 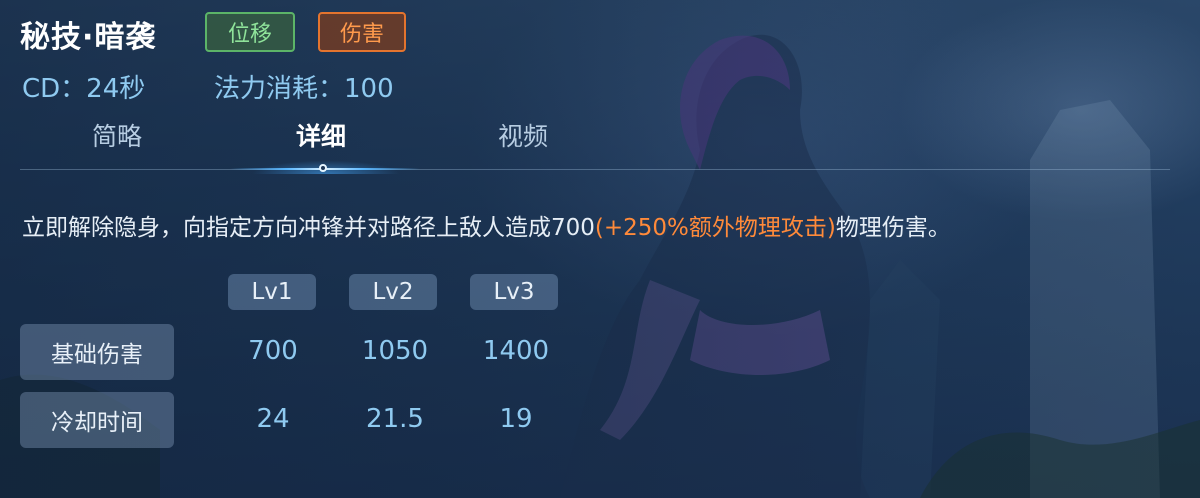 I want to click on cooldown-lv2: 21.5, so click(x=395, y=419).